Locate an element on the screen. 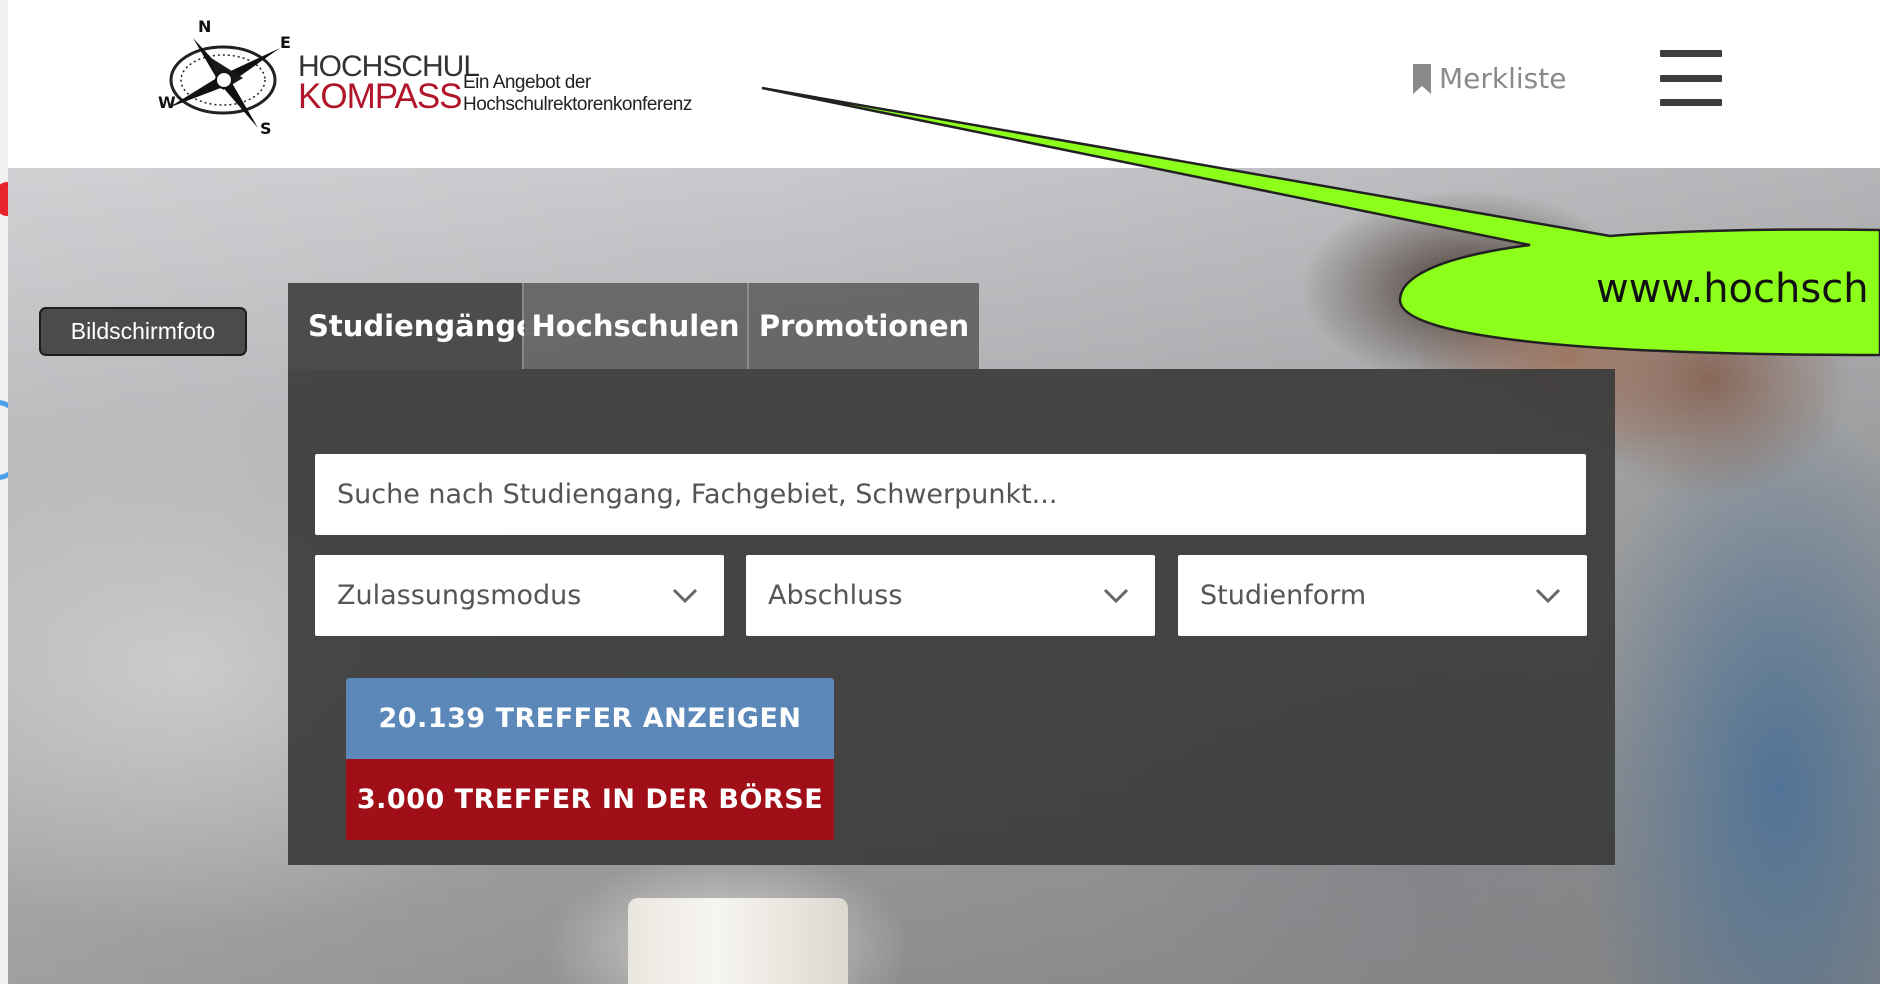 This screenshot has width=1880, height=984. select-label: Studienform is located at coordinates (1283, 595).